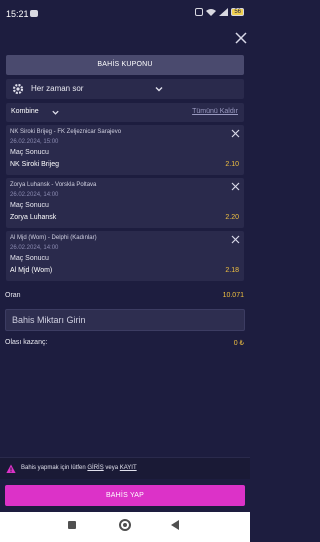  I want to click on total-odds-value: 10.071, so click(233, 295).